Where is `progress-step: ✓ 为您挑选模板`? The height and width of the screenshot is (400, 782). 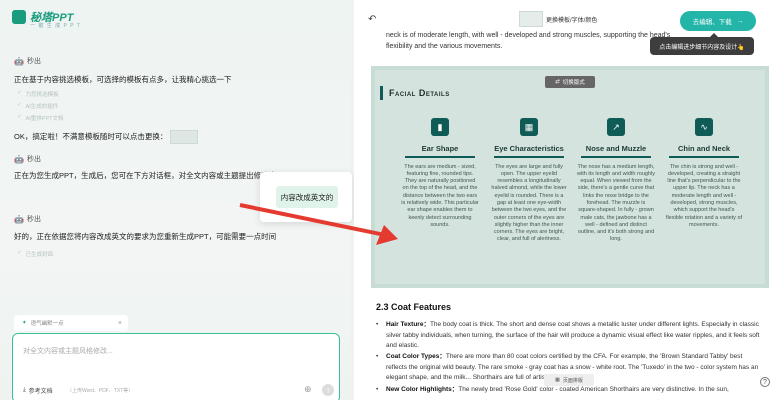
progress-step: ✓ 为您挑选模板 is located at coordinates (38, 94).